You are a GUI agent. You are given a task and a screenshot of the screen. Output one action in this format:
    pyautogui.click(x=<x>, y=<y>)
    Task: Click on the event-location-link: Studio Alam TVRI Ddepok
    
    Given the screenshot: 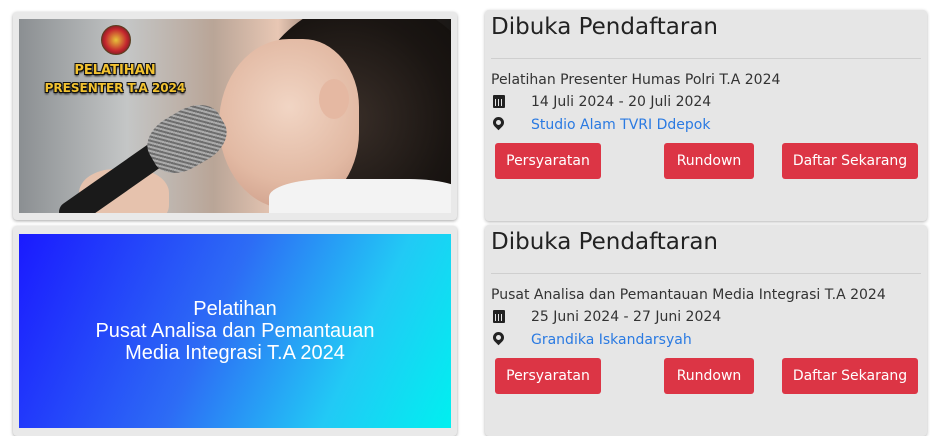 What is the action you would take?
    pyautogui.click(x=620, y=125)
    